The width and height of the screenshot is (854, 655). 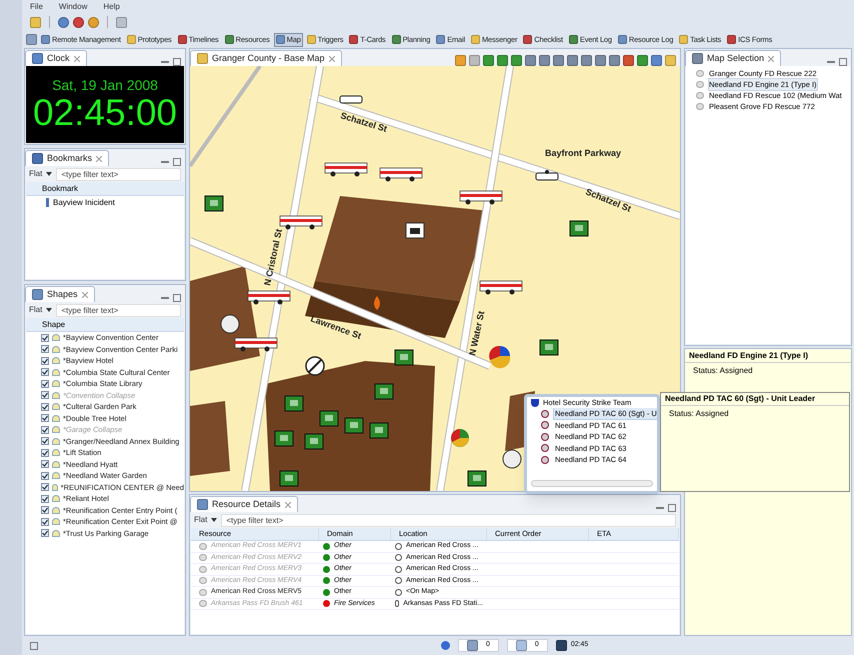 I want to click on menu-item: Window, so click(x=73, y=6).